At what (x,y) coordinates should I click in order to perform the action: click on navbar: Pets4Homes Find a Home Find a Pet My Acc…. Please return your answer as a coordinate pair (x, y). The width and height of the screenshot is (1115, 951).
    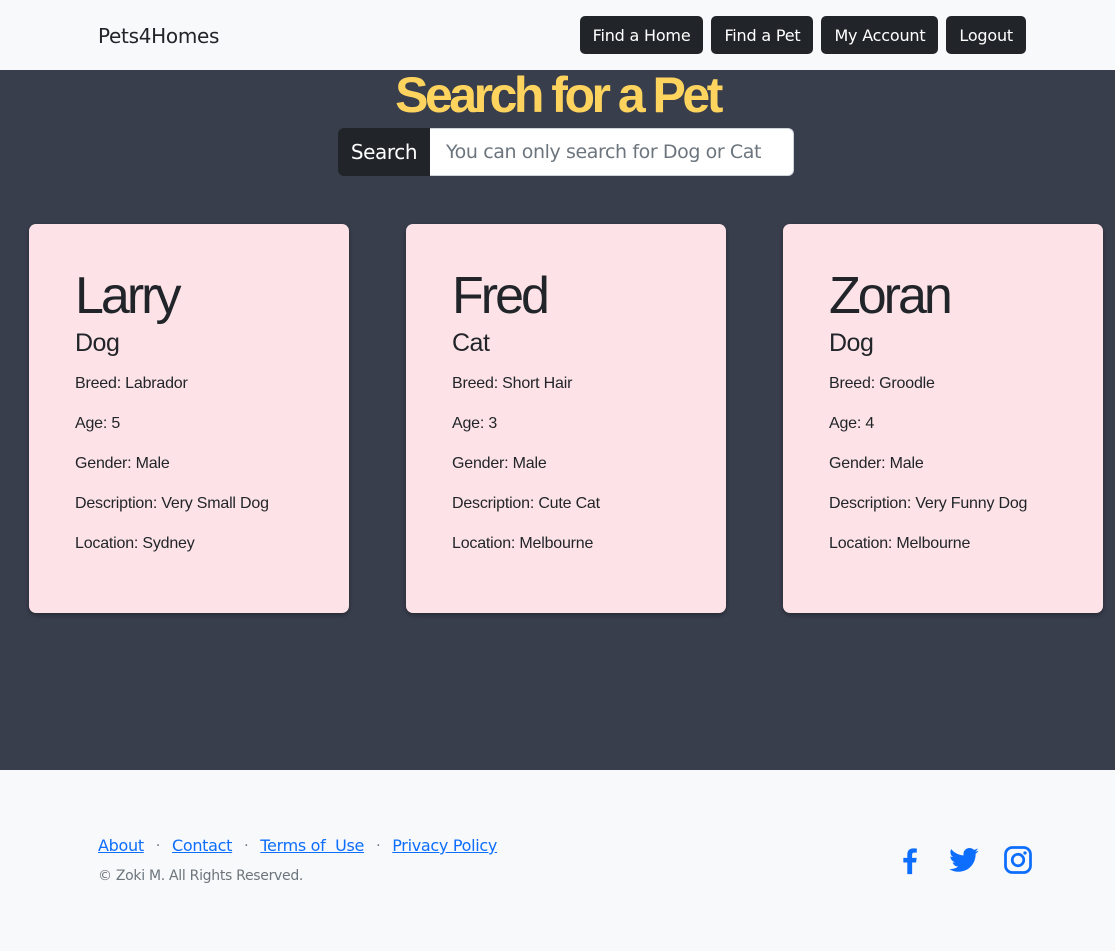
    Looking at the image, I should click on (557, 35).